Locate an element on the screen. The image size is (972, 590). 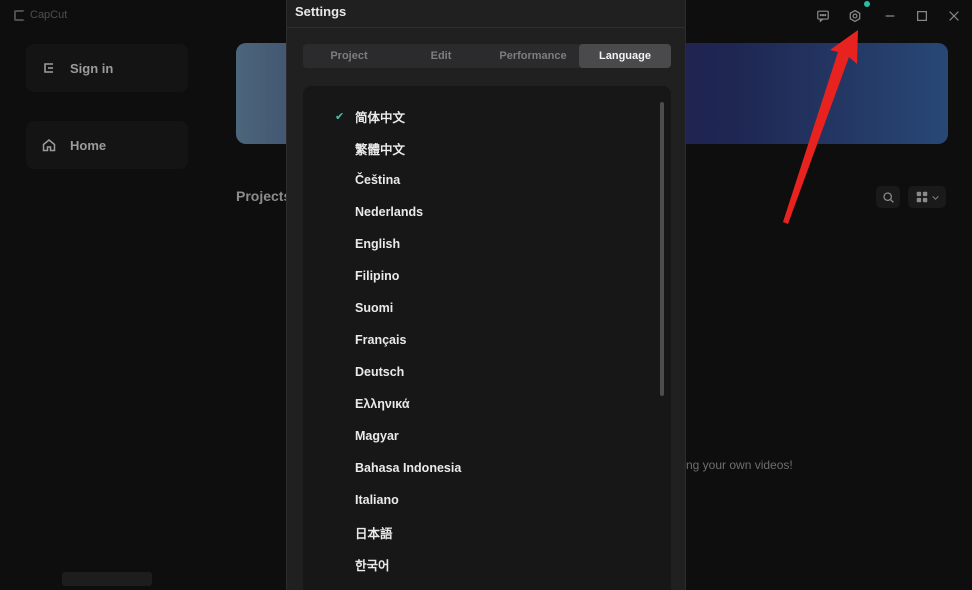
language-option: Ελληνικά is located at coordinates (481, 404).